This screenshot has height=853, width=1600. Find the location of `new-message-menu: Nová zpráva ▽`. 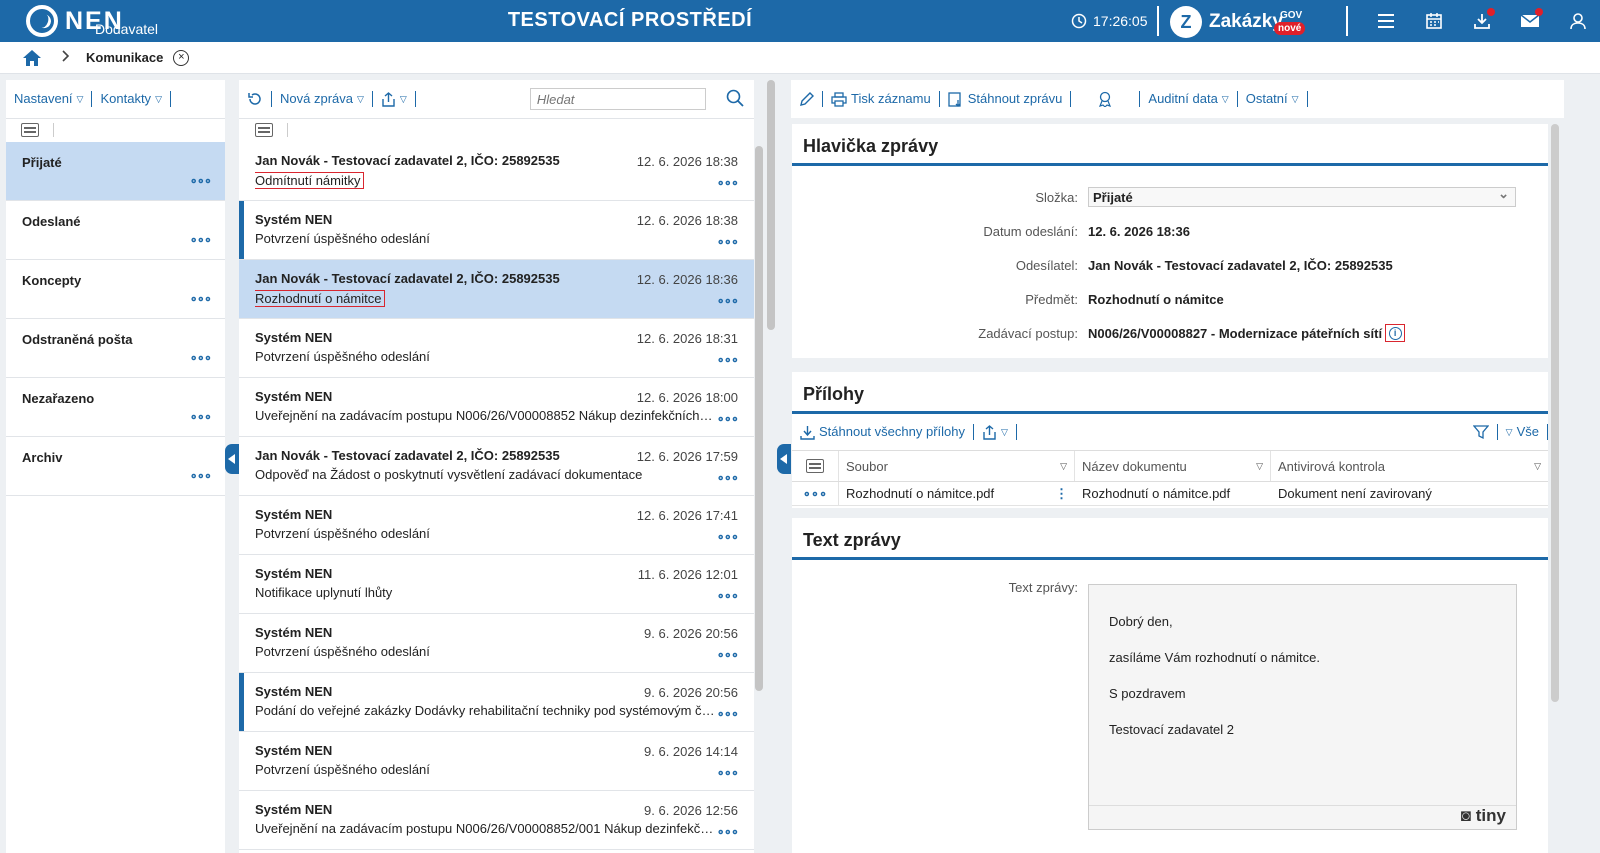

new-message-menu: Nová zpráva ▽ is located at coordinates (322, 99).